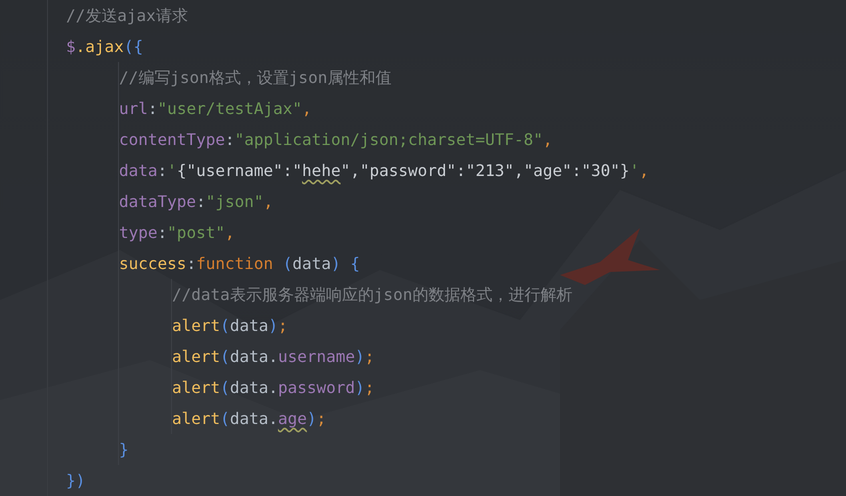  I want to click on code-comment: //发送ajax请求, so click(127, 16).